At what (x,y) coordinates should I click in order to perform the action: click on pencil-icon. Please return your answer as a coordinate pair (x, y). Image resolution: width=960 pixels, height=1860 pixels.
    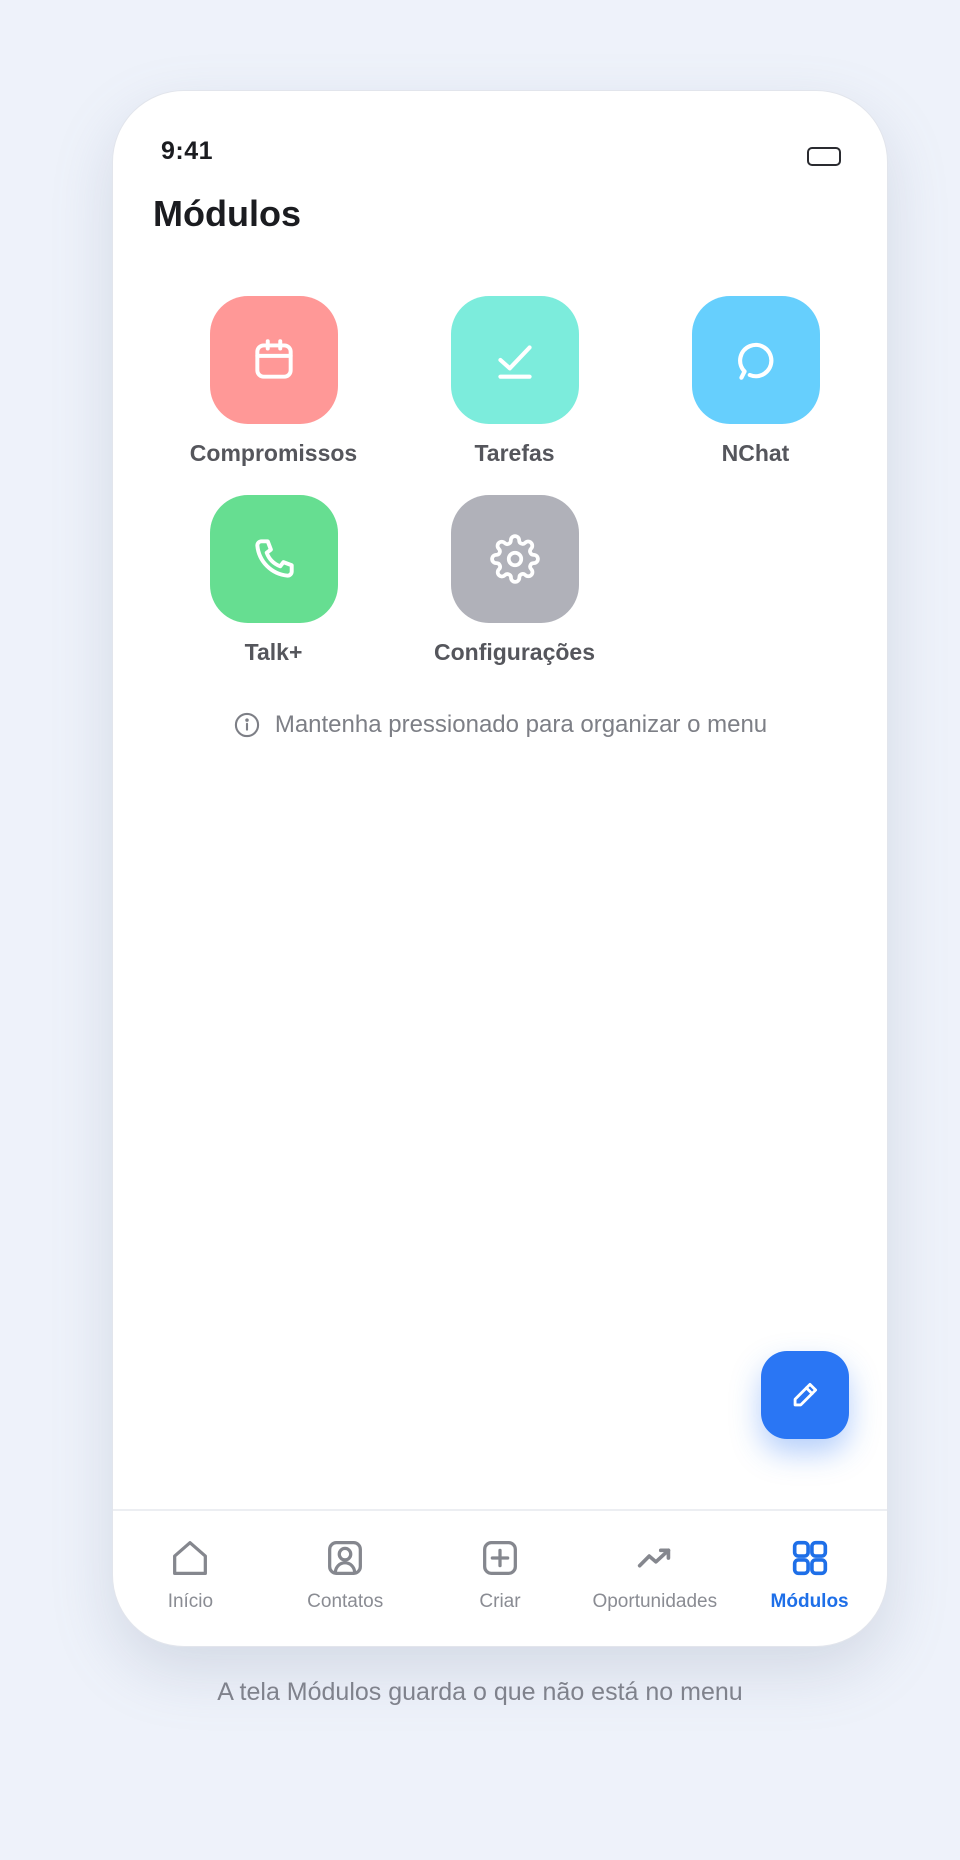
    Looking at the image, I should click on (805, 1394).